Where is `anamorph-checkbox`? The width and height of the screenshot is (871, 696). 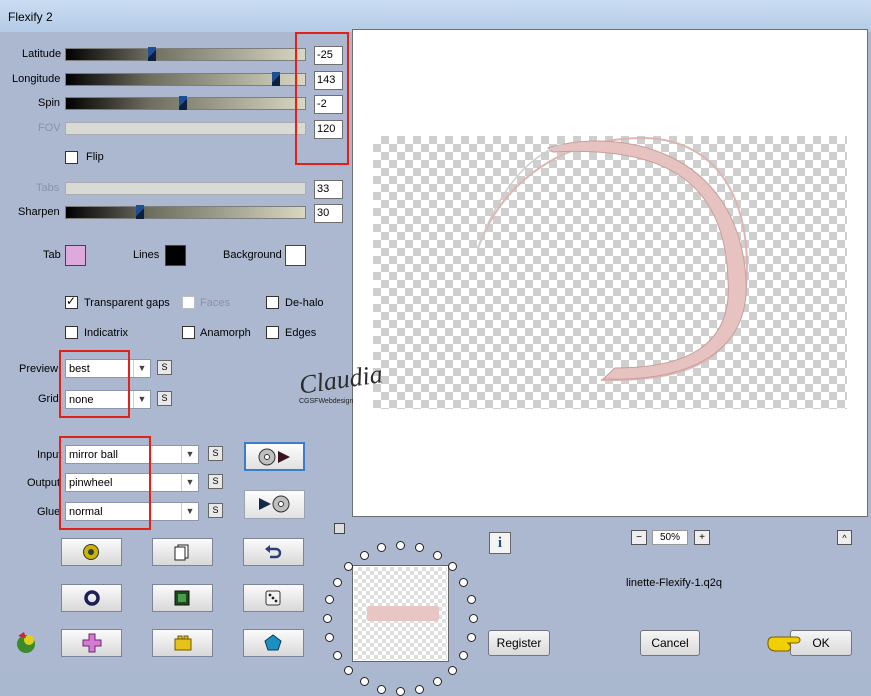
anamorph-checkbox is located at coordinates (188, 332).